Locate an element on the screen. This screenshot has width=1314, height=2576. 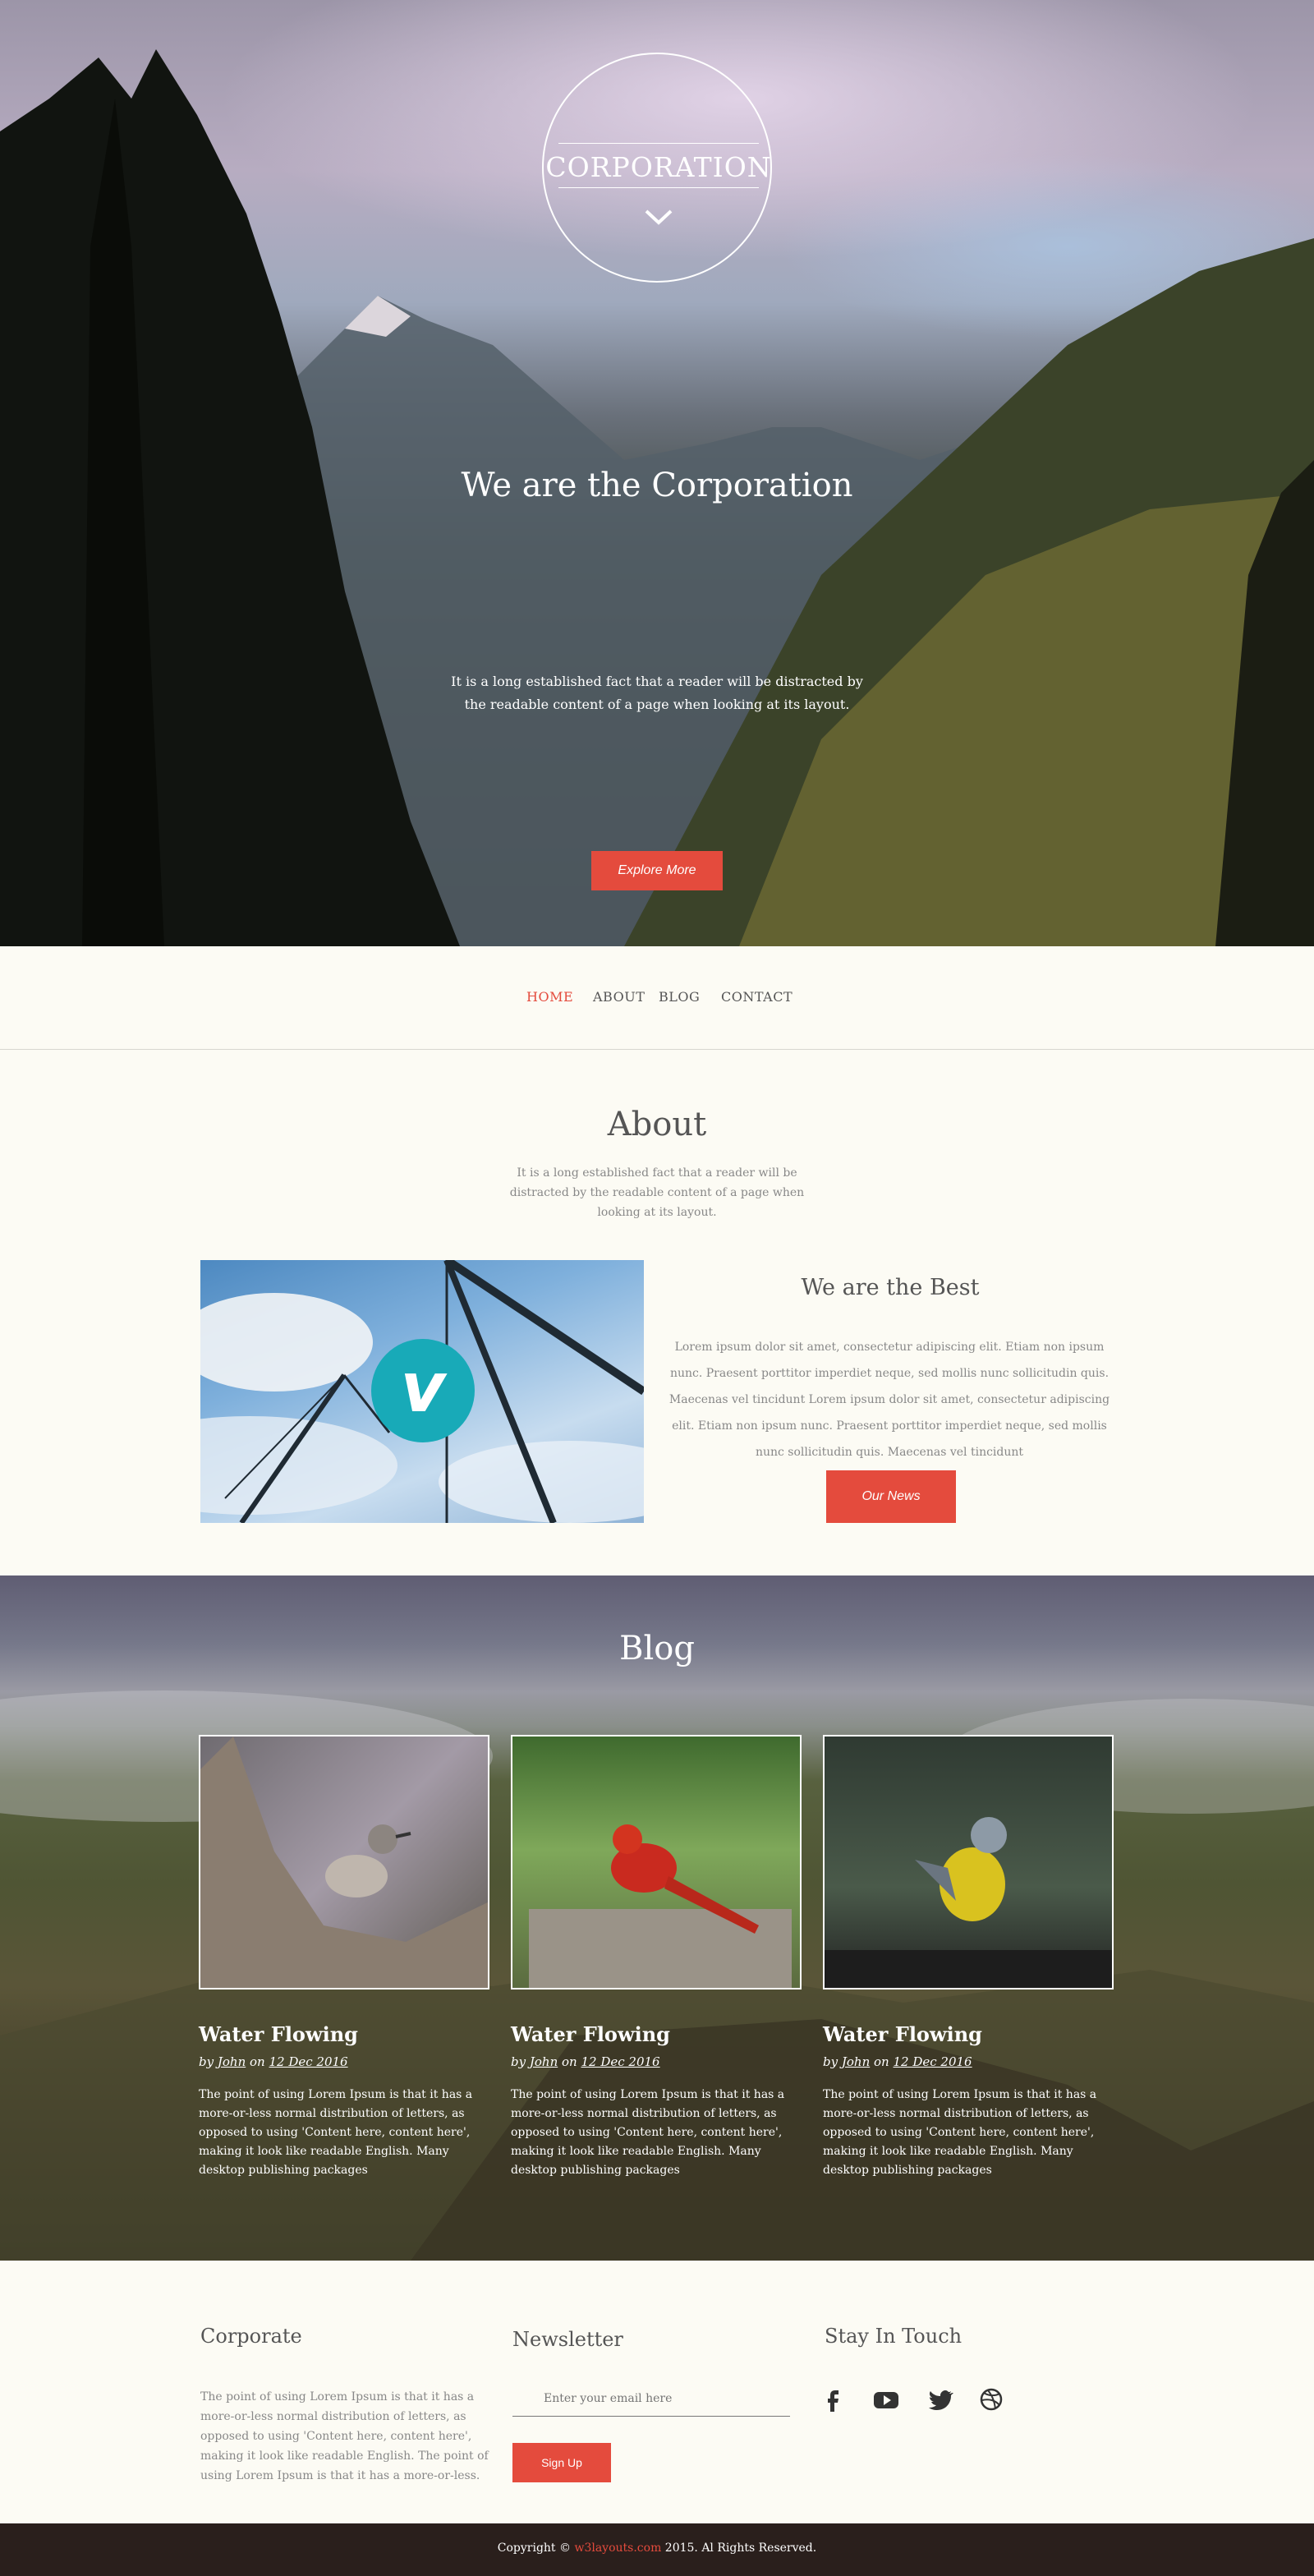
our-news-button: Our News is located at coordinates (891, 1496).